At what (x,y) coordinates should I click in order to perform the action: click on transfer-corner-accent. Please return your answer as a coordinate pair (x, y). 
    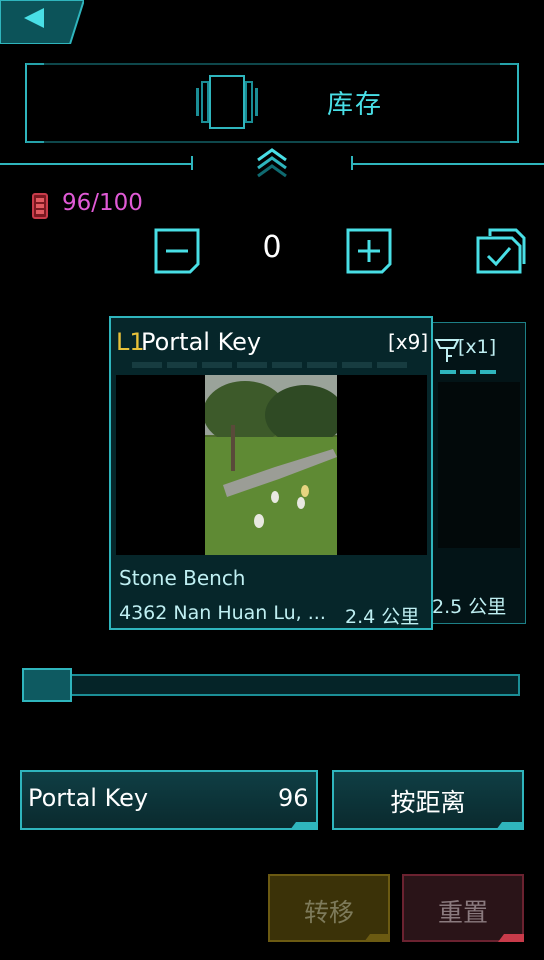
    Looking at the image, I should click on (377, 938).